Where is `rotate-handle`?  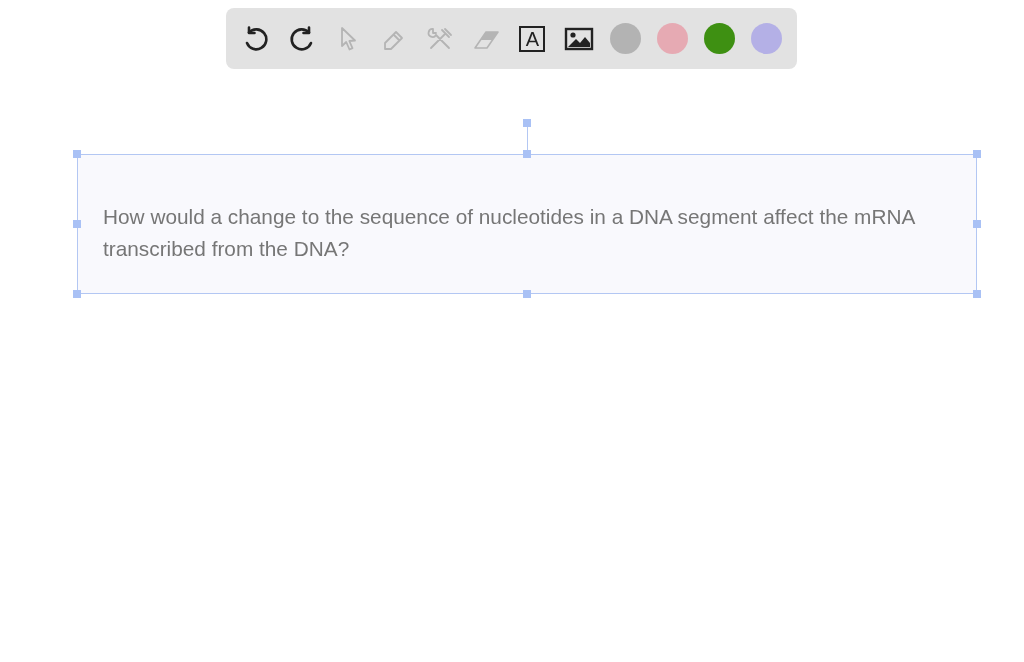
rotate-handle is located at coordinates (527, 134).